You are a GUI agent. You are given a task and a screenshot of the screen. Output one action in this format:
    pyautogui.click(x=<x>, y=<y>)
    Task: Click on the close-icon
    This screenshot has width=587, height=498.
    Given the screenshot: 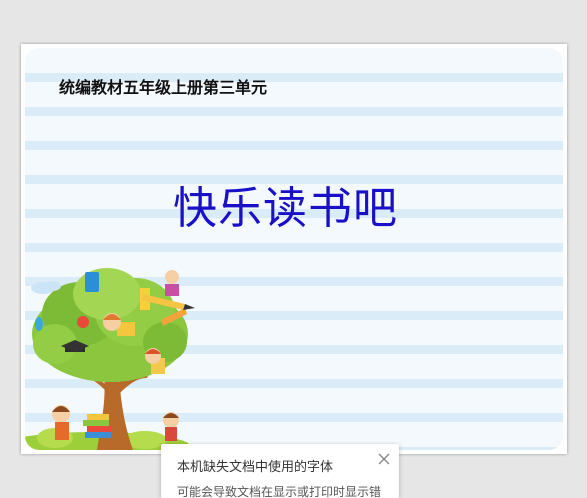 What is the action you would take?
    pyautogui.click(x=384, y=459)
    